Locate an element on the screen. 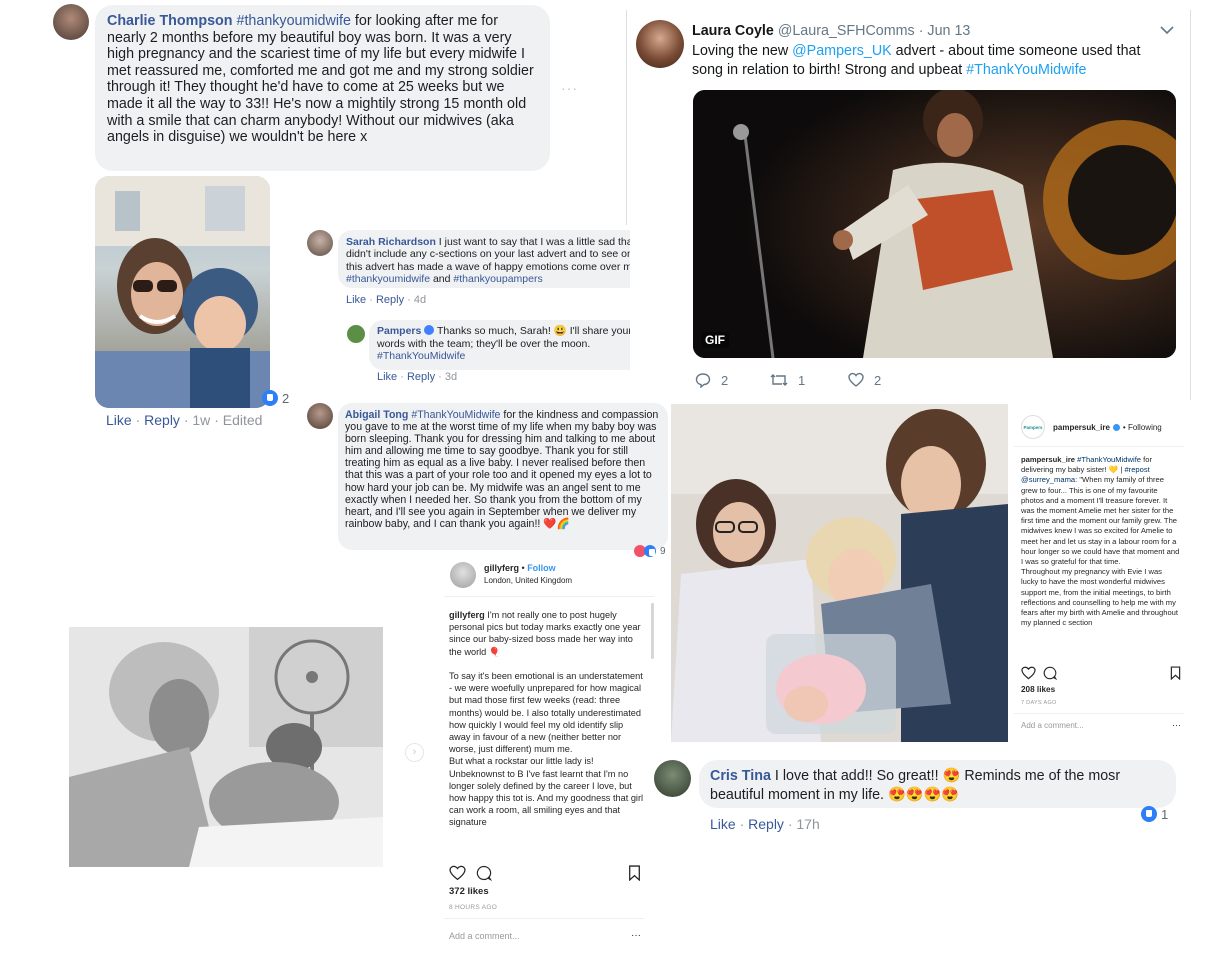 The width and height of the screenshot is (1220, 954). pampers-ig-mention: @surrey_mama is located at coordinates (1048, 479).